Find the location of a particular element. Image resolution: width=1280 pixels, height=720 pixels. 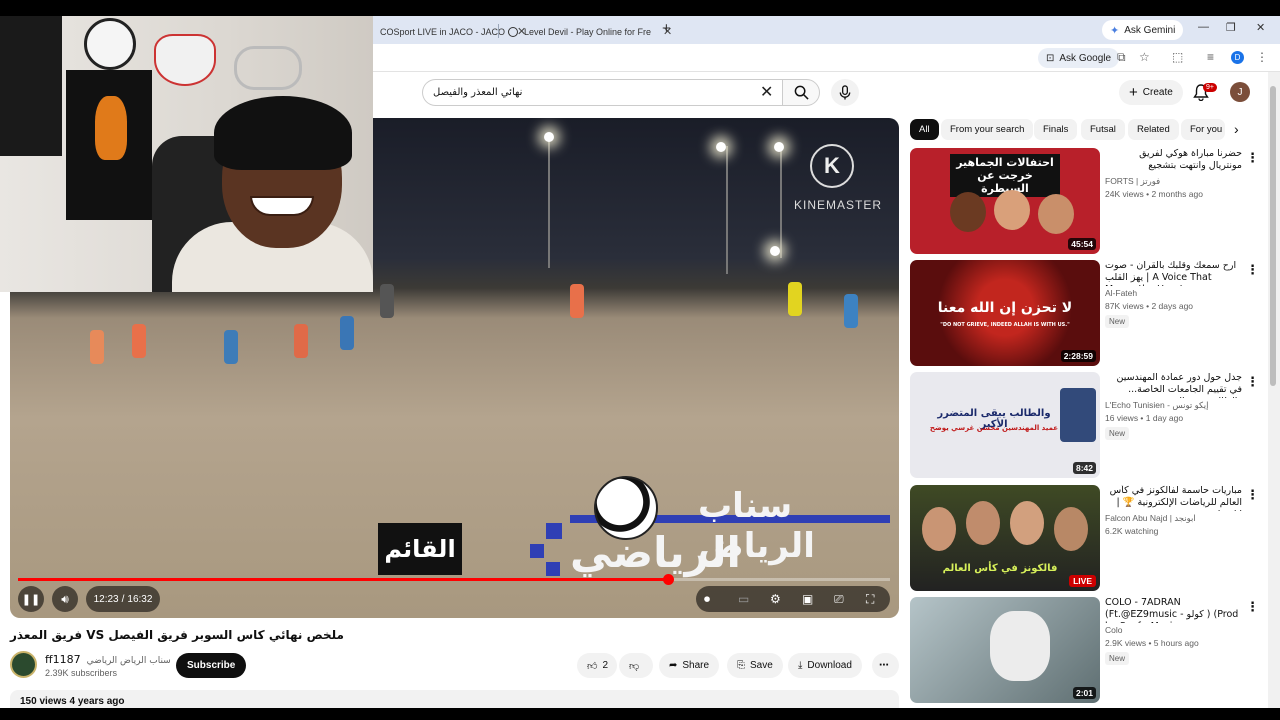

total-time: 16:32 is located at coordinates (140, 599).